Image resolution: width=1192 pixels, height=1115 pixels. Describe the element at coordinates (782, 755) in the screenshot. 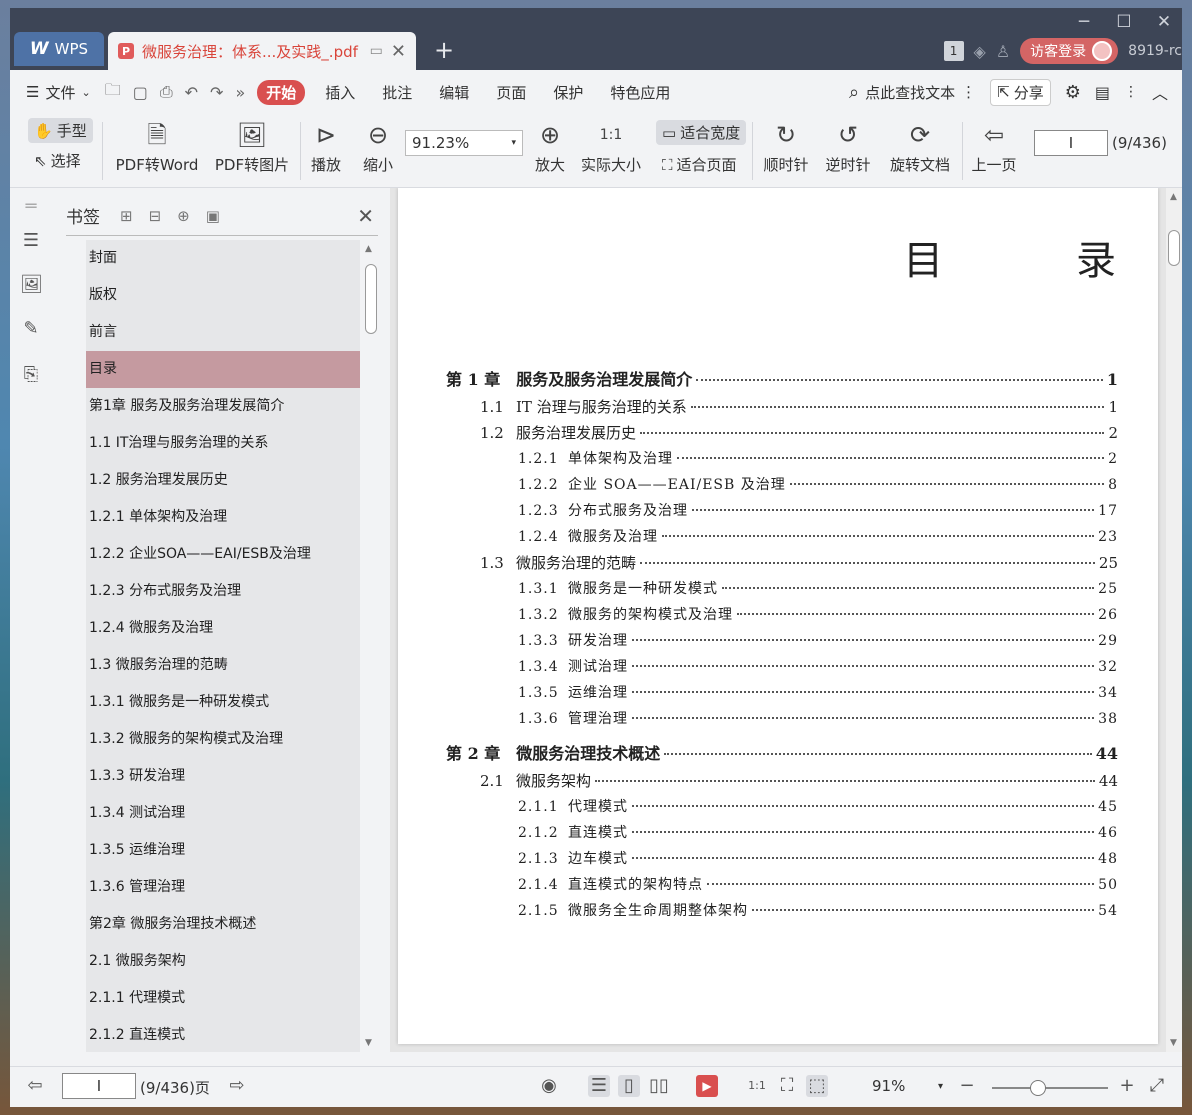

I see `toc-entry: 第 2 章微服务治理技术概述 44` at that location.